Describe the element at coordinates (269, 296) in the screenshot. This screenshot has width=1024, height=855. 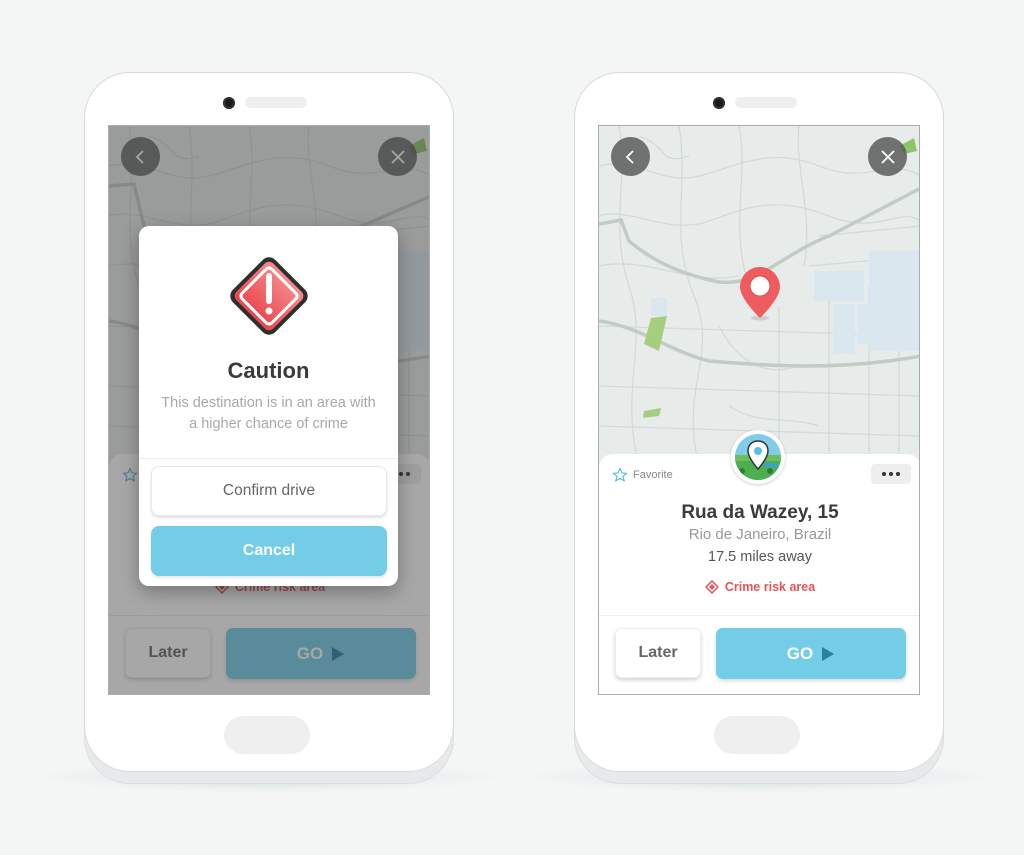
I see `warning-diamond-icon` at that location.